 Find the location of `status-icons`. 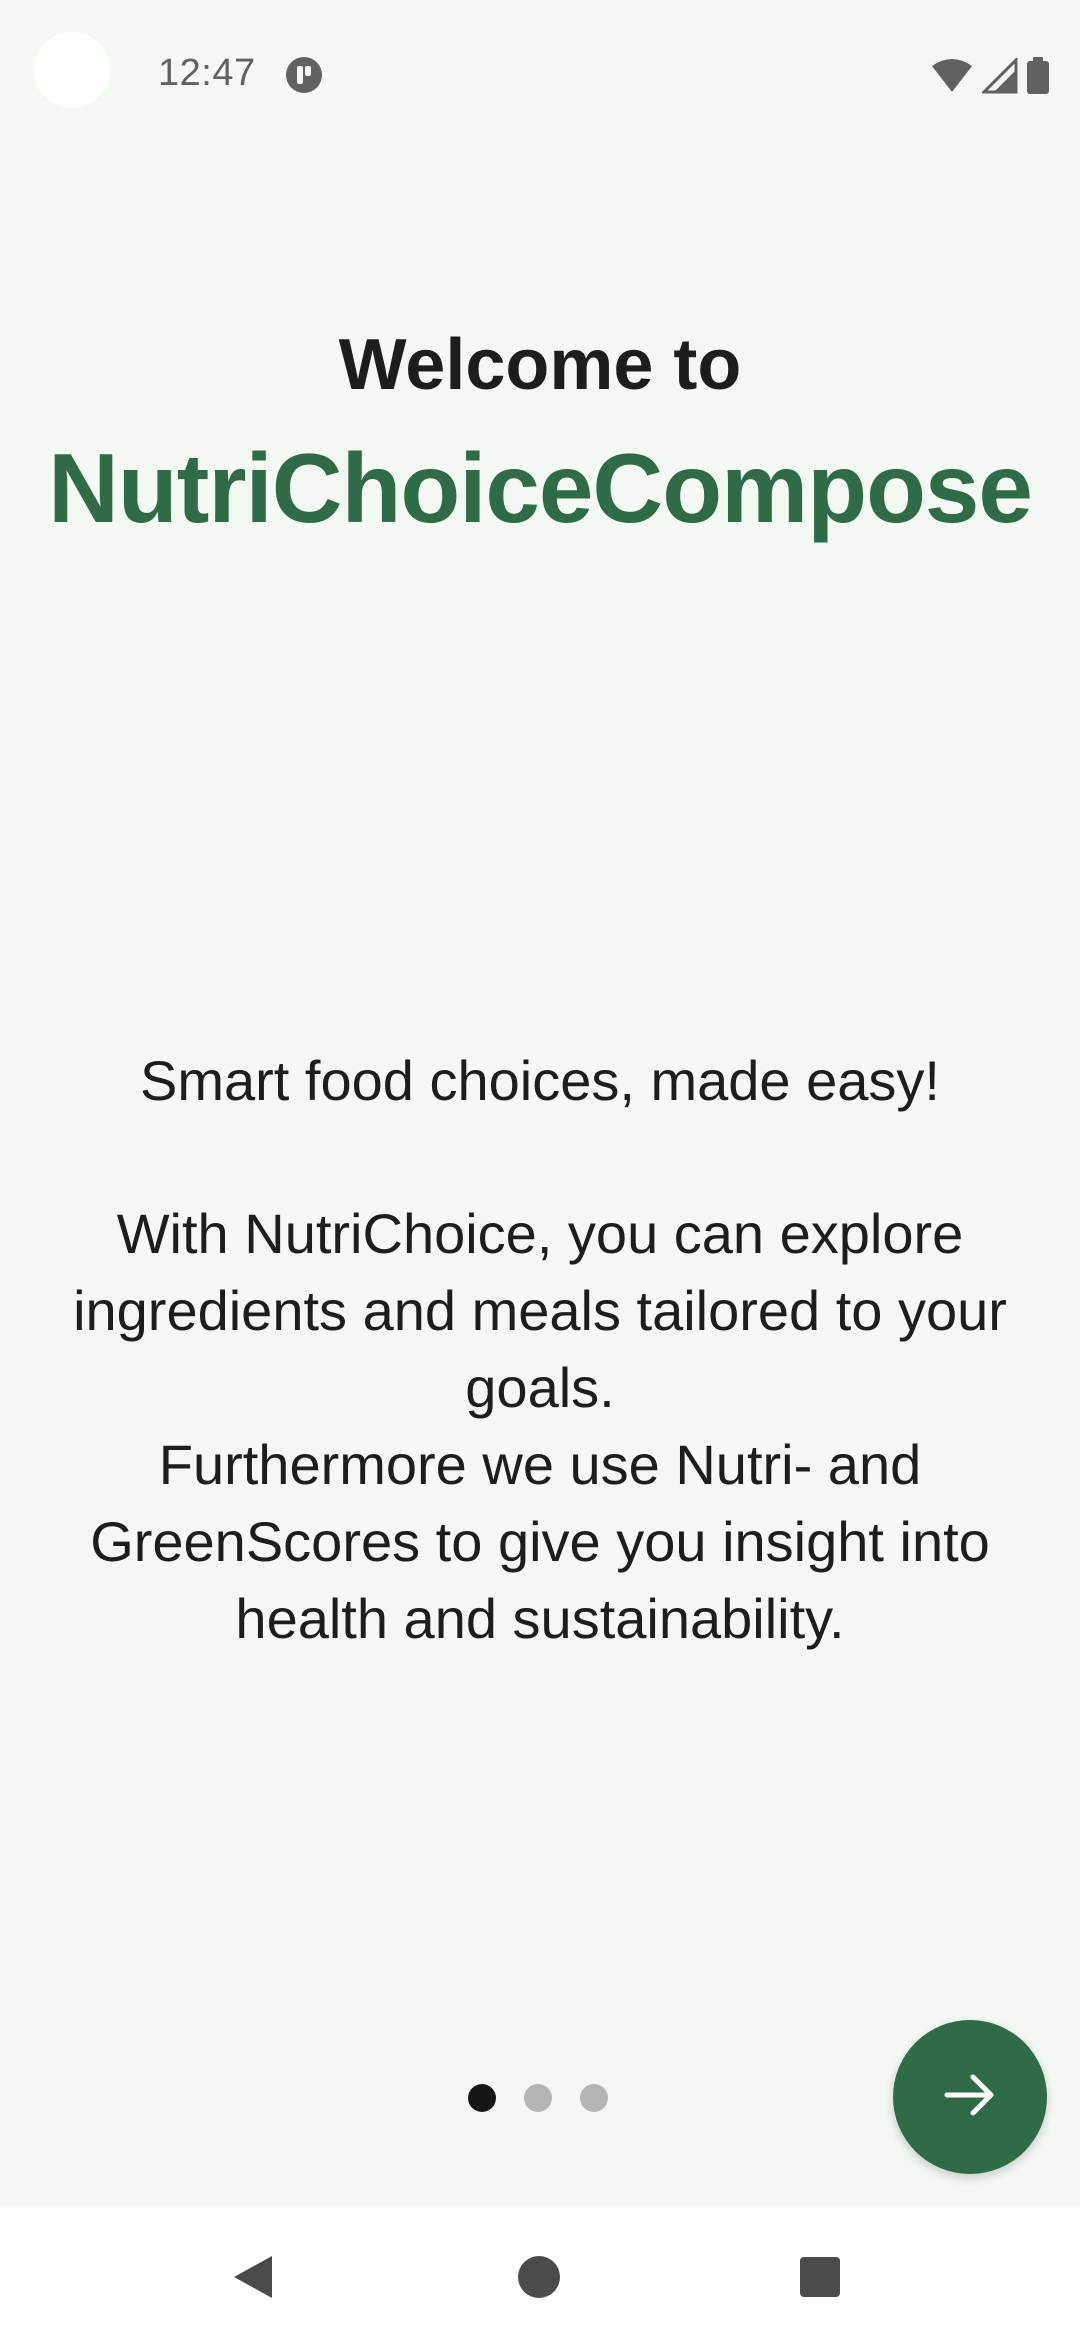

status-icons is located at coordinates (990, 76).